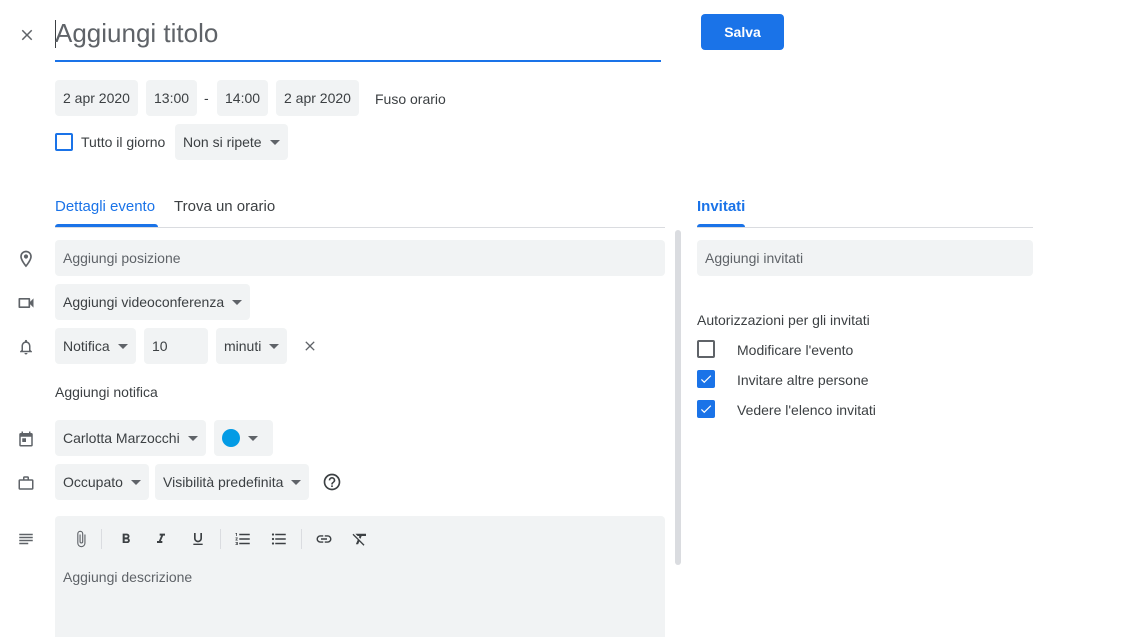  What do you see at coordinates (243, 346) in the screenshot?
I see `notification-unit-text: minuti` at bounding box center [243, 346].